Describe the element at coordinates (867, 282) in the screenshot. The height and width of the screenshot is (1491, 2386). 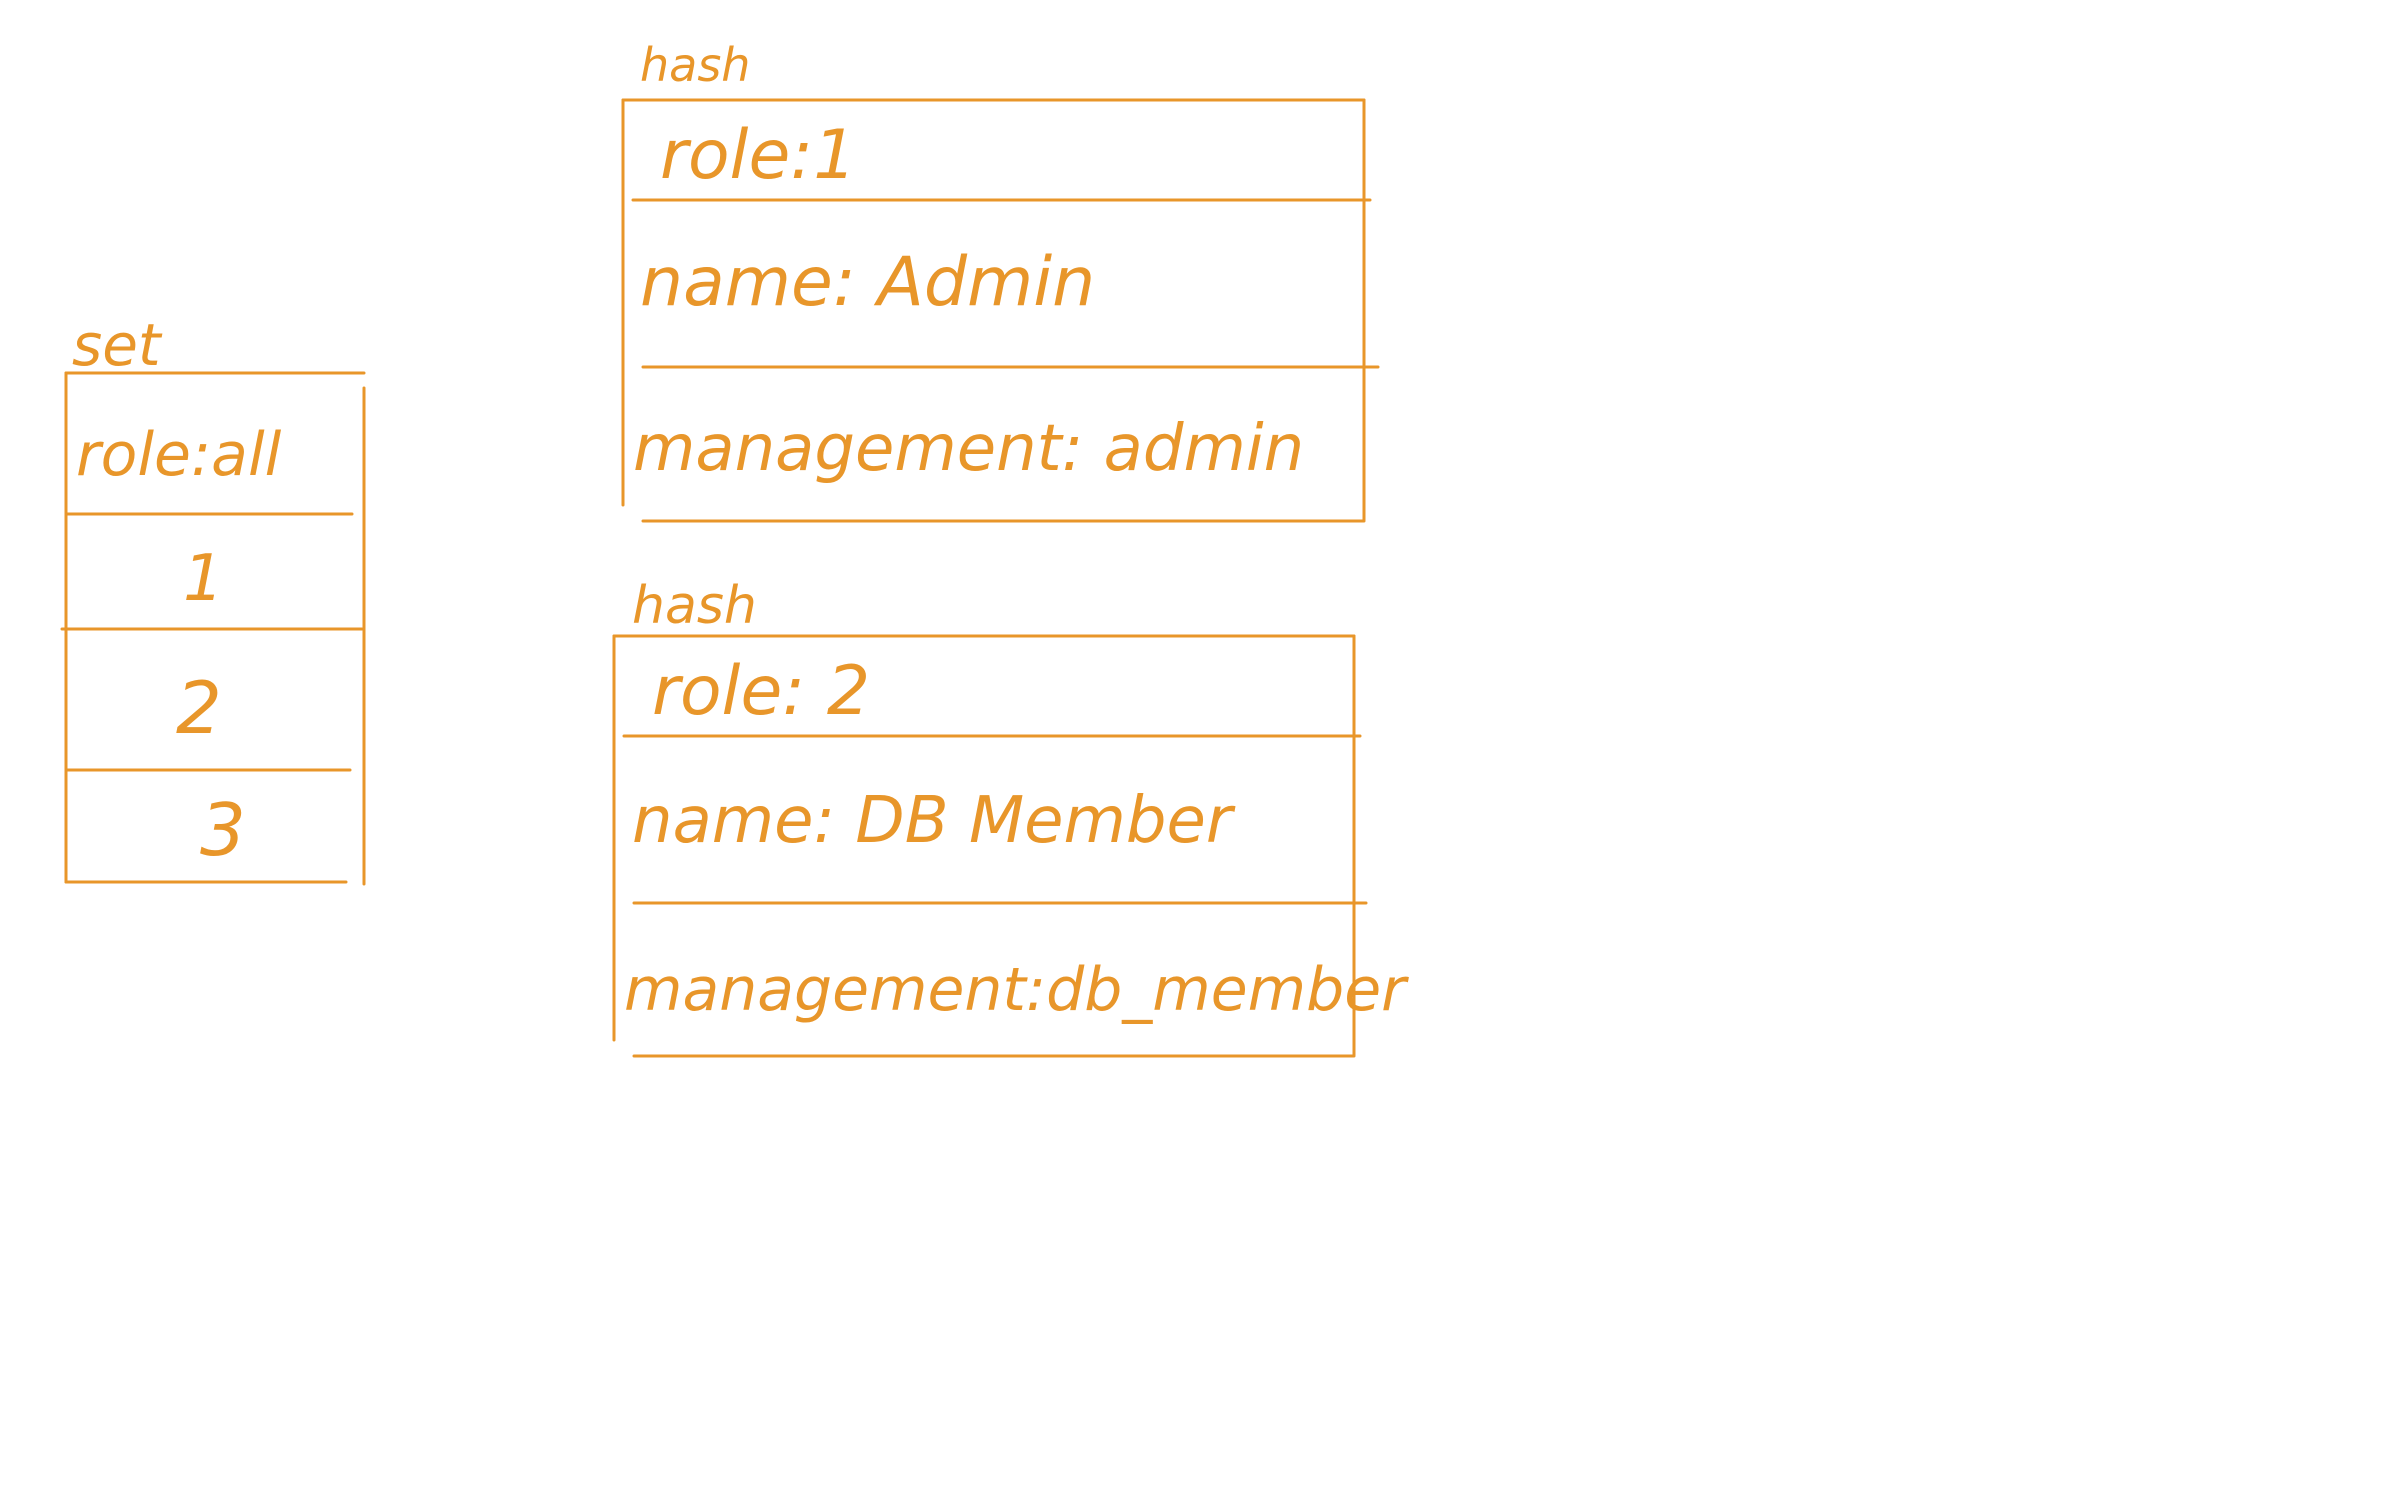
I see `hash-field-name: name: Admin` at that location.